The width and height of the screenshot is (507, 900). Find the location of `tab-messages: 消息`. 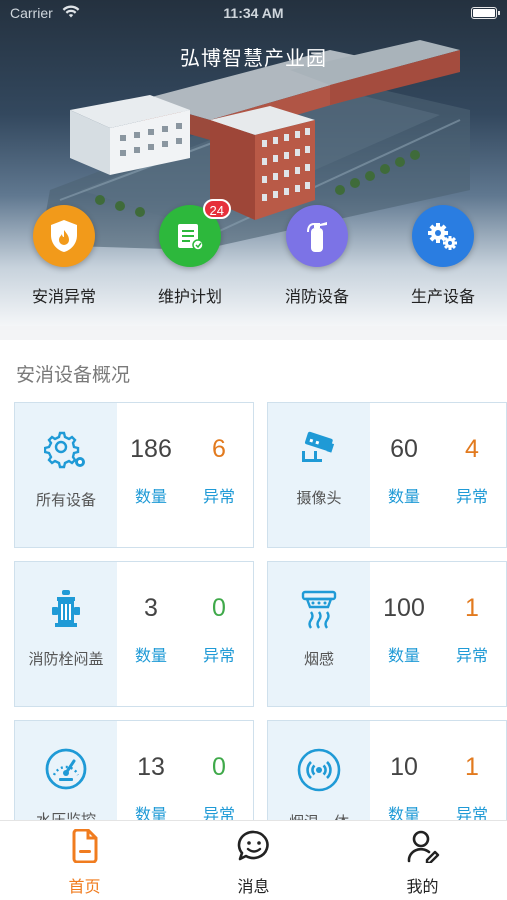

tab-messages: 消息 is located at coordinates (253, 860).